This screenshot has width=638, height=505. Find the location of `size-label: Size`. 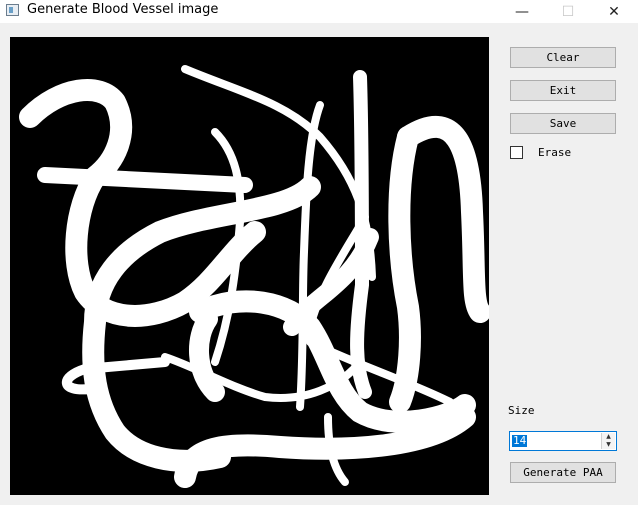

size-label: Size is located at coordinates (521, 410).